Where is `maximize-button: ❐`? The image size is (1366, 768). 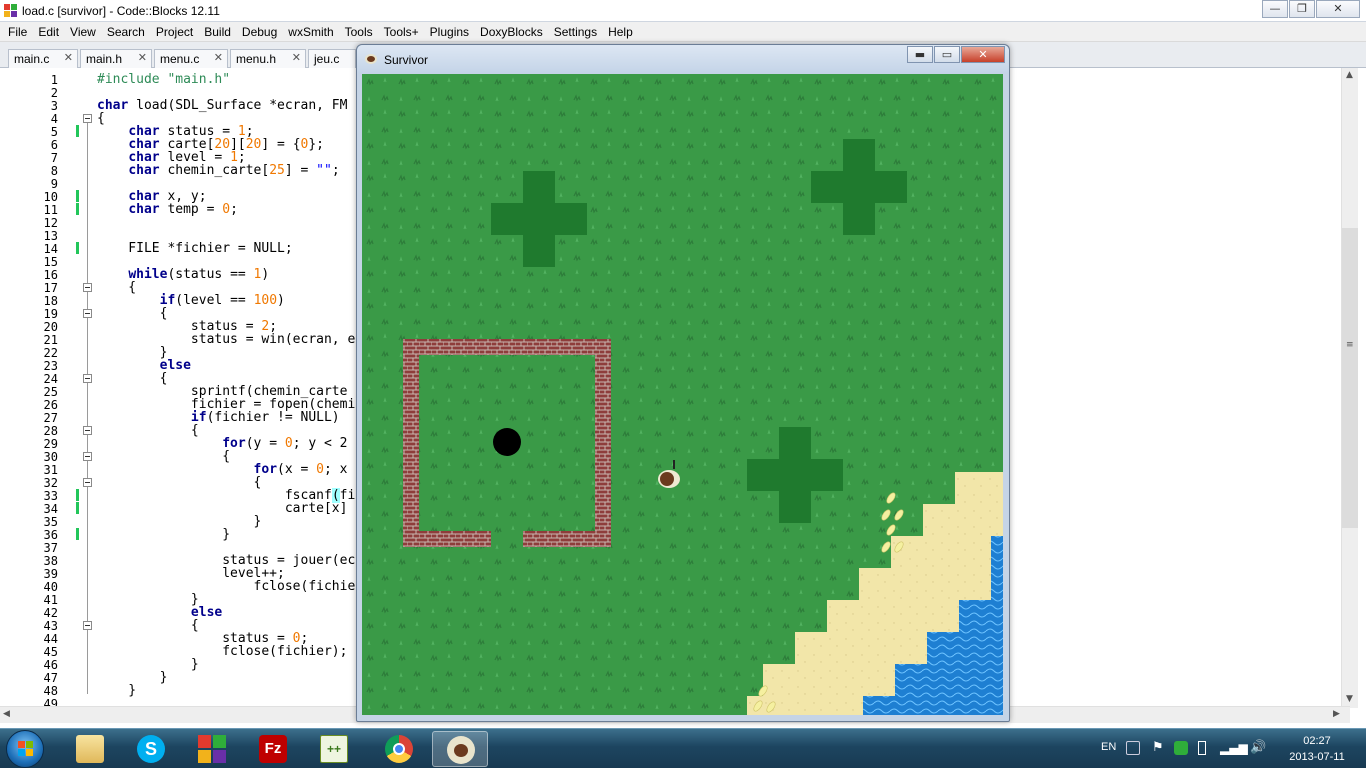 maximize-button: ❐ is located at coordinates (1302, 9).